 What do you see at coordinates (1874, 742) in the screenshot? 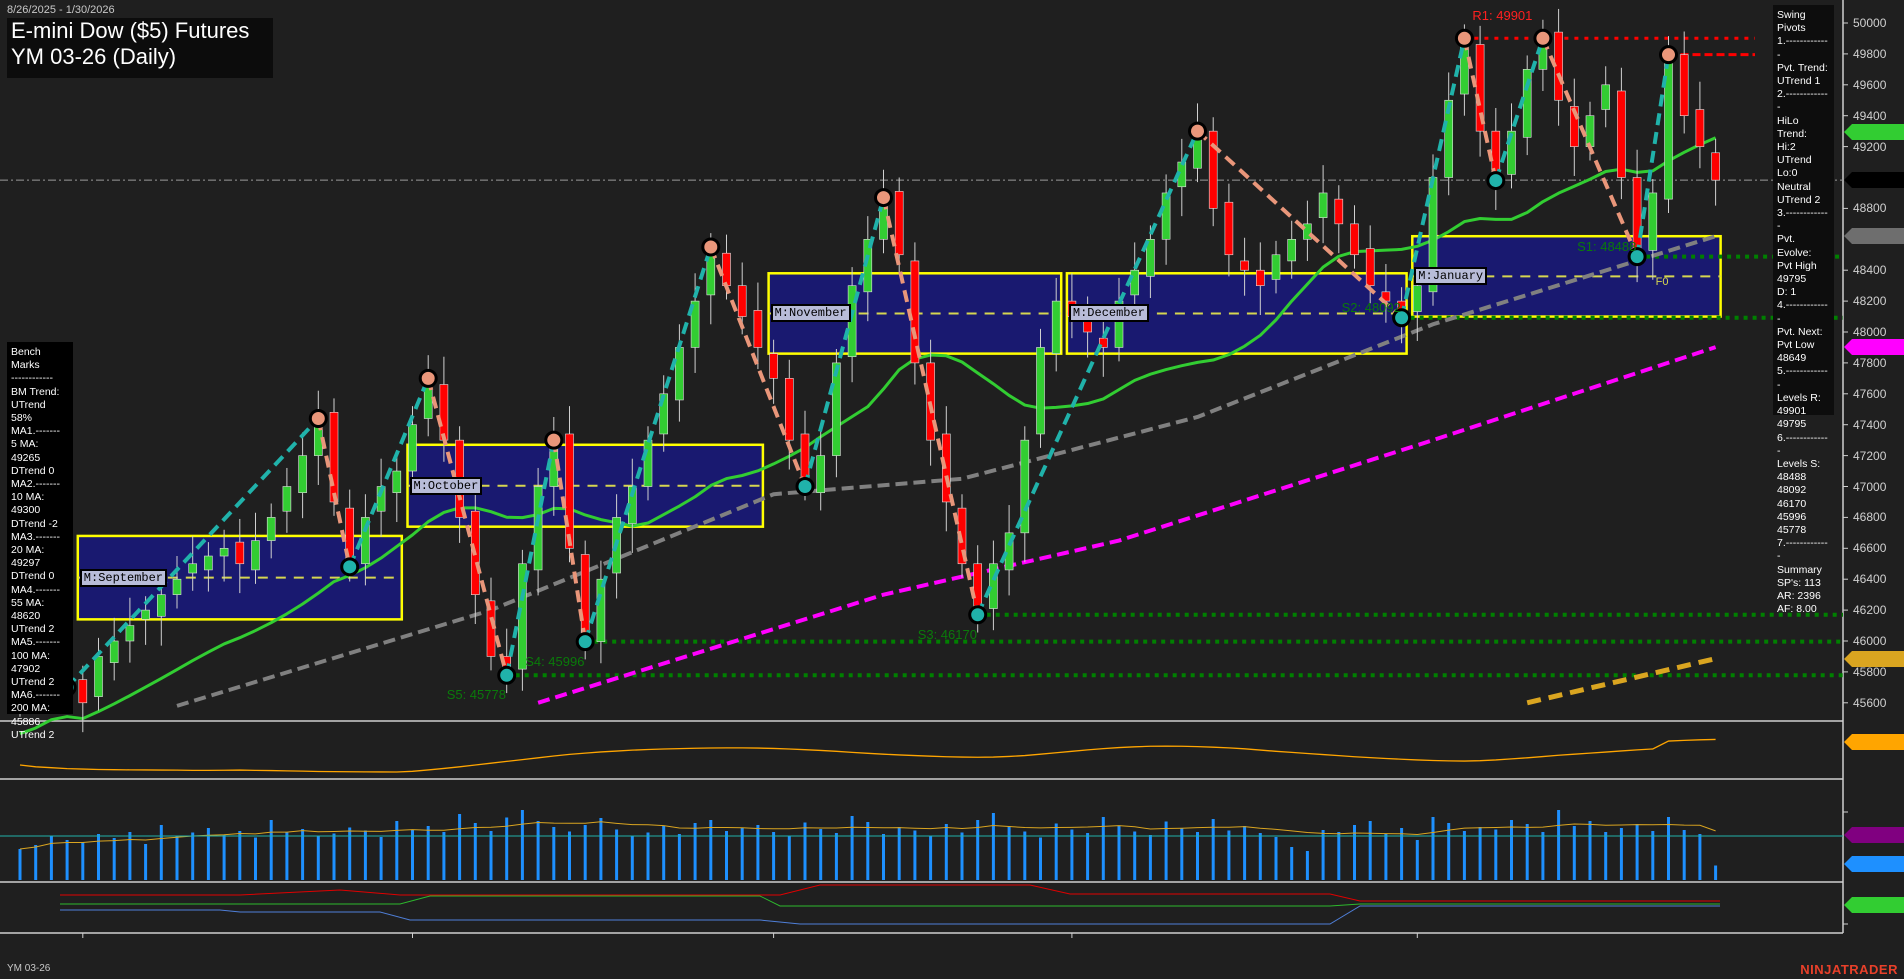
I see `oscillator-value-tag` at bounding box center [1874, 742].